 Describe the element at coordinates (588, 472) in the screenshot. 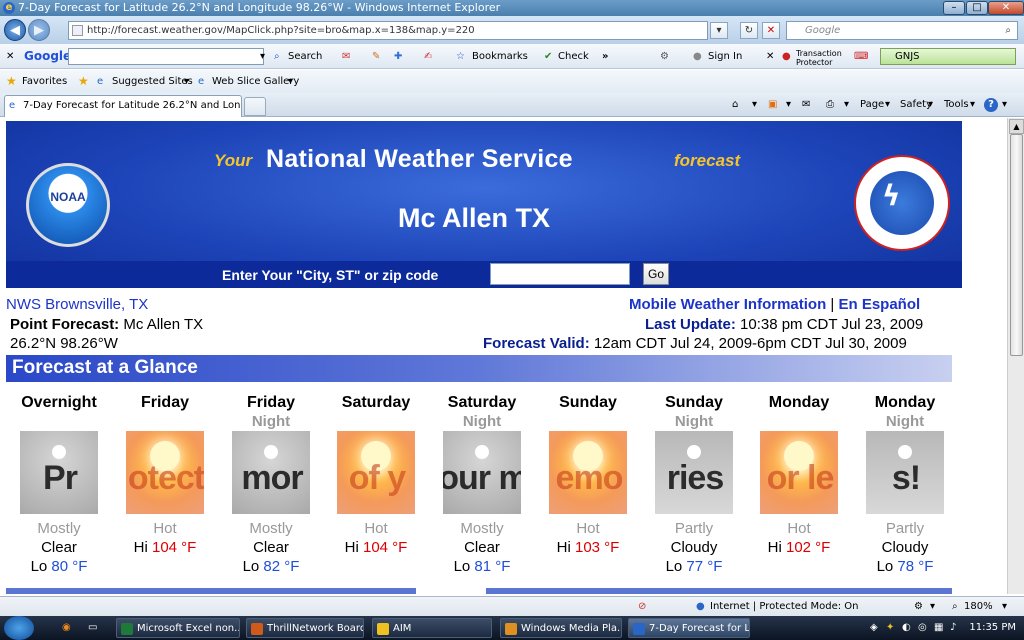

I see `weather-icon: emo` at that location.